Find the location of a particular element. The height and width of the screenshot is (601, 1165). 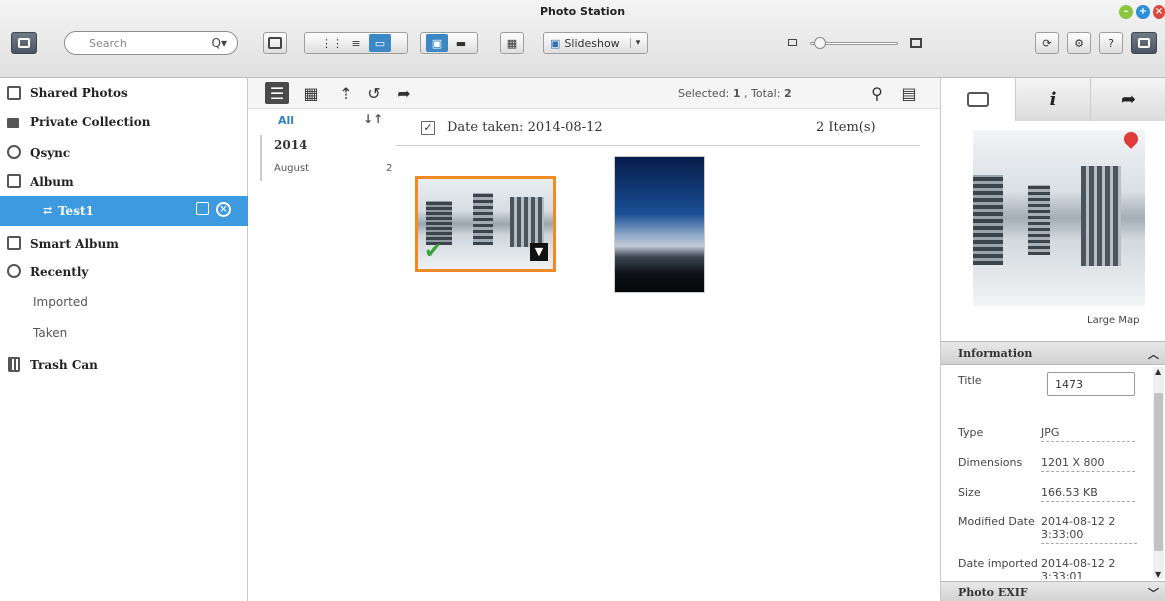

slider-handle is located at coordinates (820, 43).